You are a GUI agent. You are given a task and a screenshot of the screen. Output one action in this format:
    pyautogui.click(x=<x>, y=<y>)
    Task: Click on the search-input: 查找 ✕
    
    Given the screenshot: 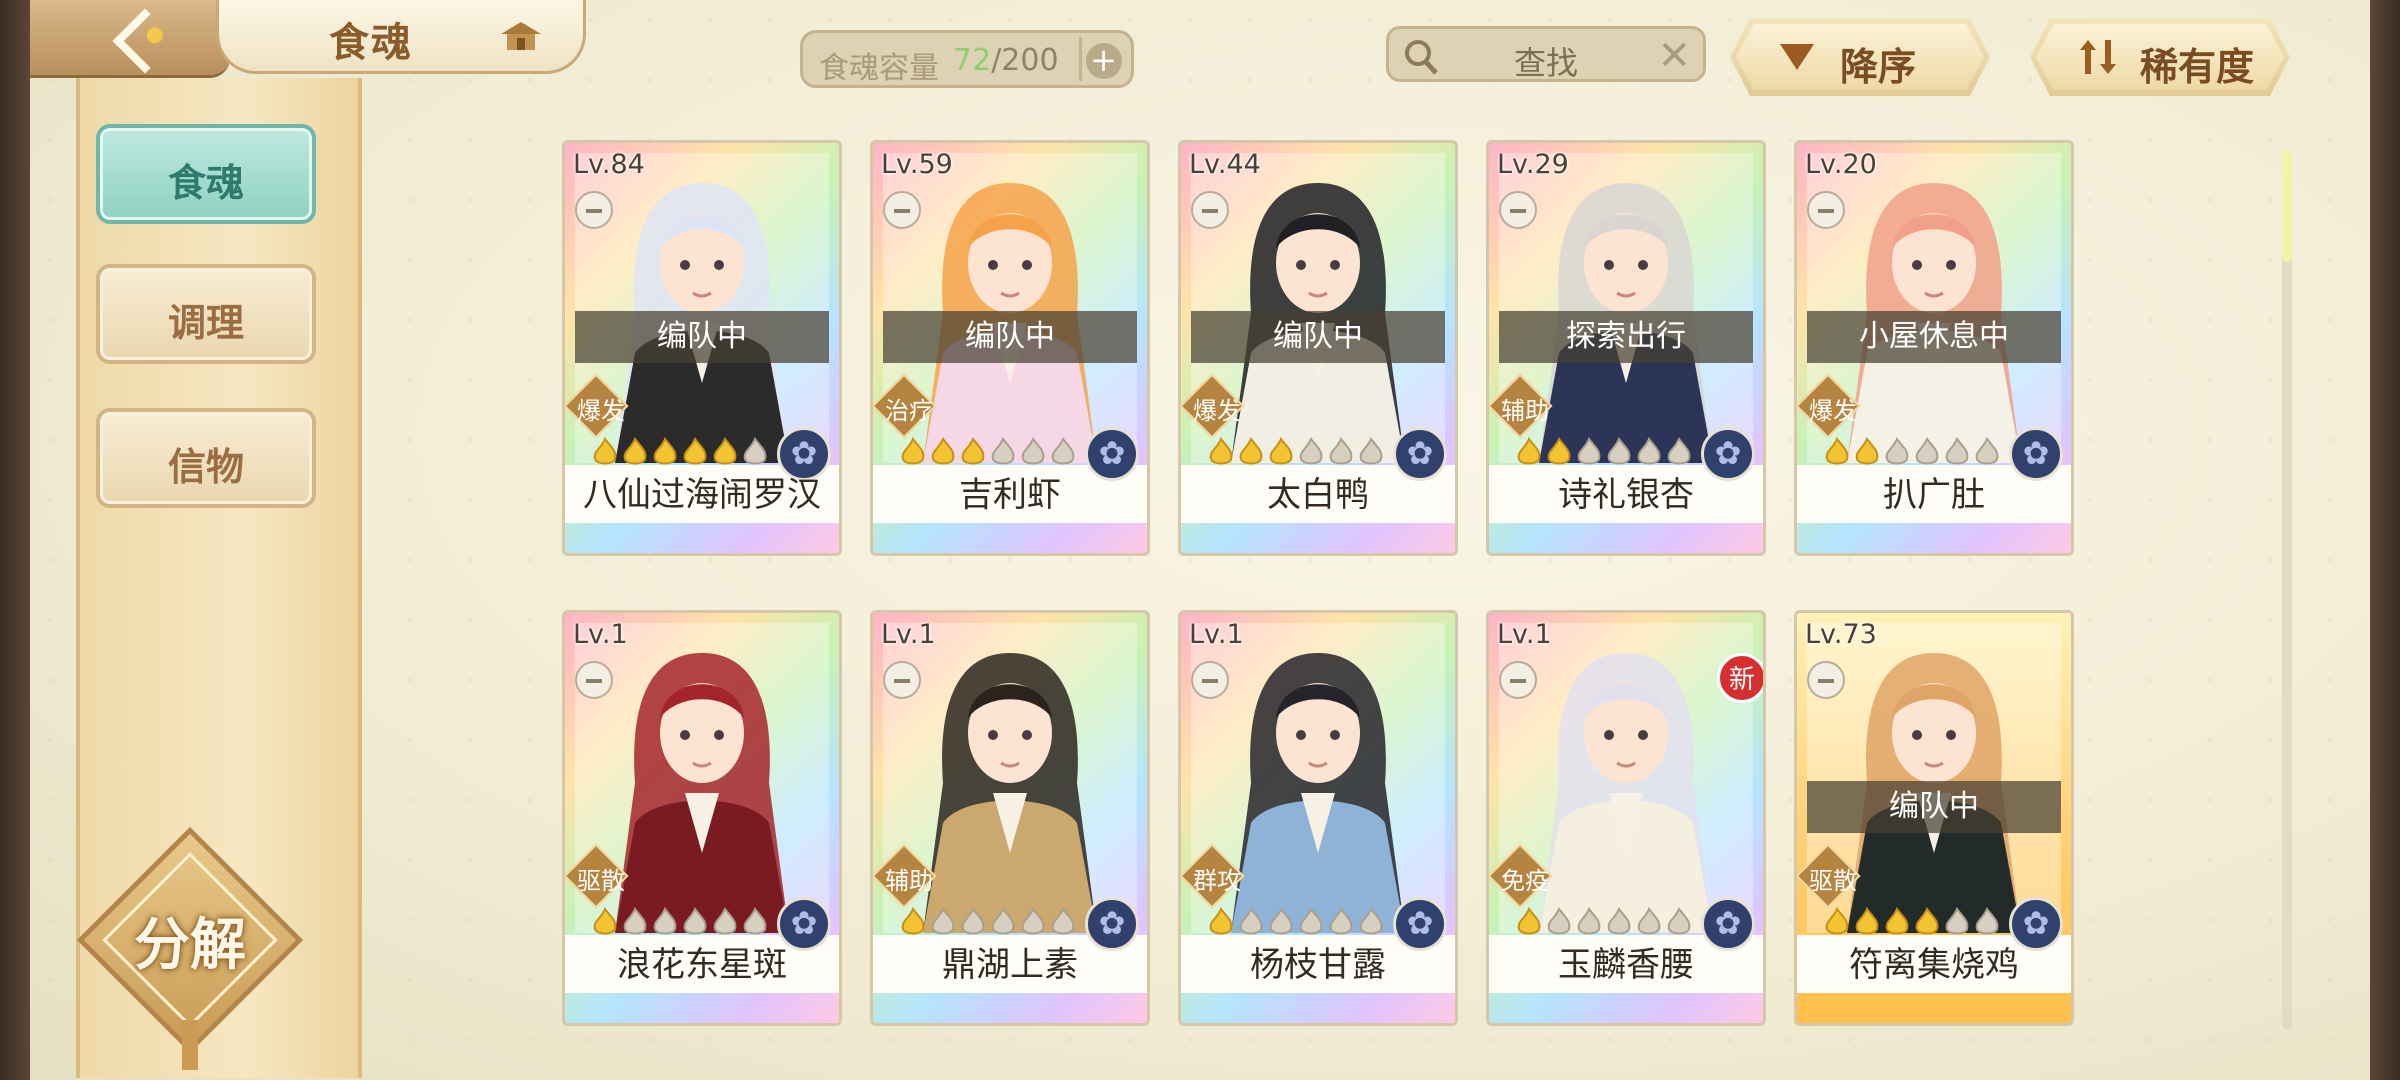 What is the action you would take?
    pyautogui.click(x=1546, y=54)
    